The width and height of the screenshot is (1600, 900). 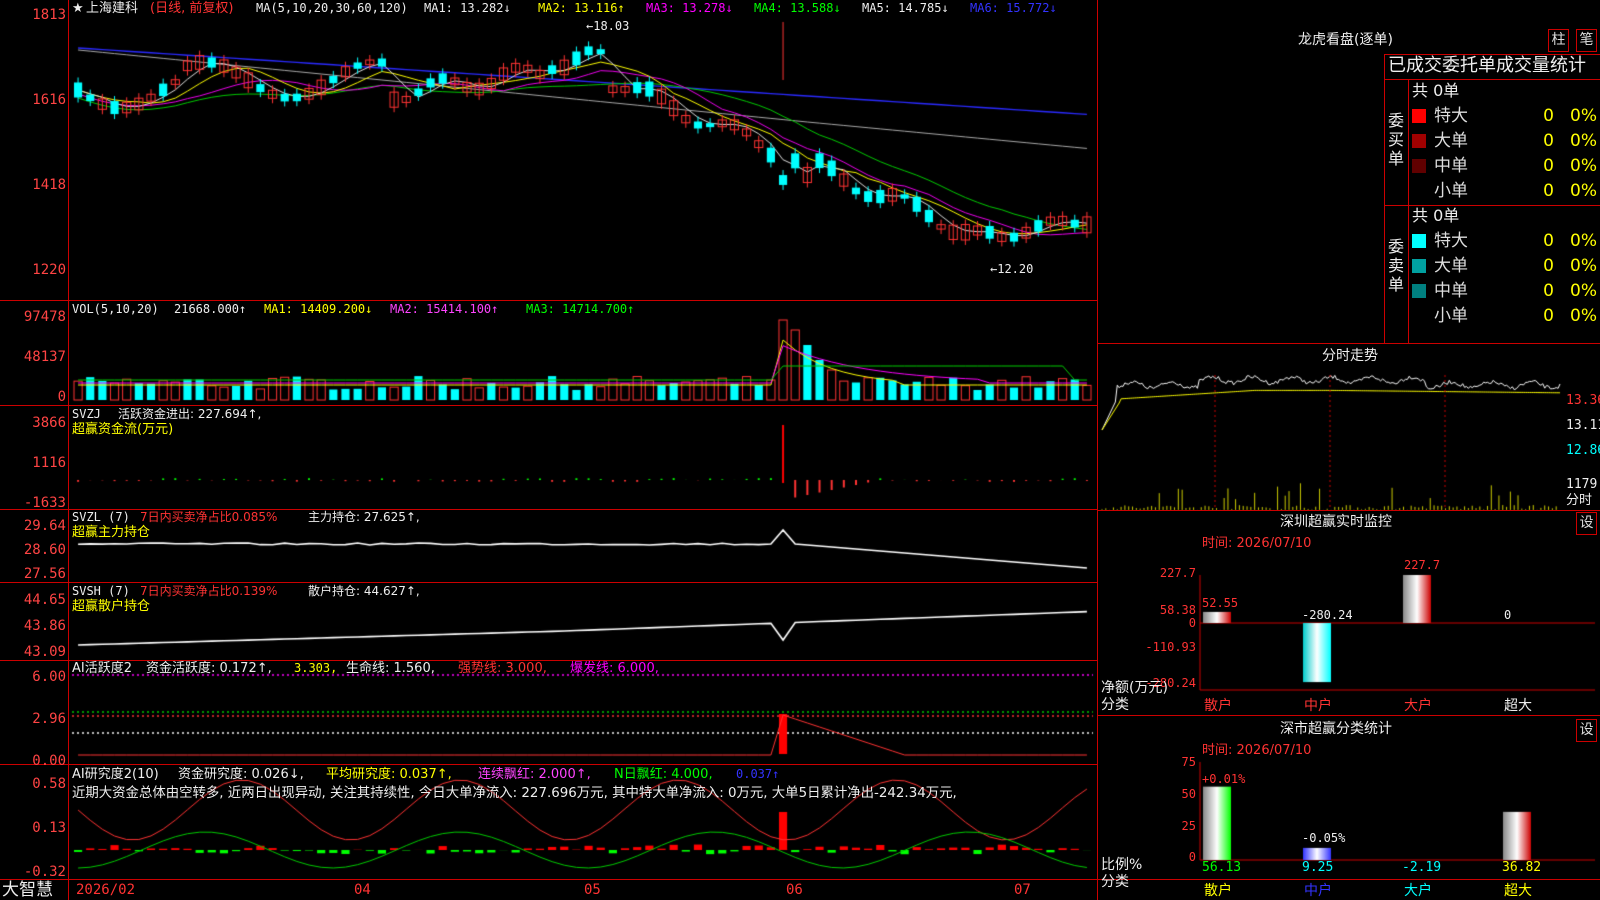 What do you see at coordinates (112, 8) in the screenshot?
I see `stock-name: 上海建科` at bounding box center [112, 8].